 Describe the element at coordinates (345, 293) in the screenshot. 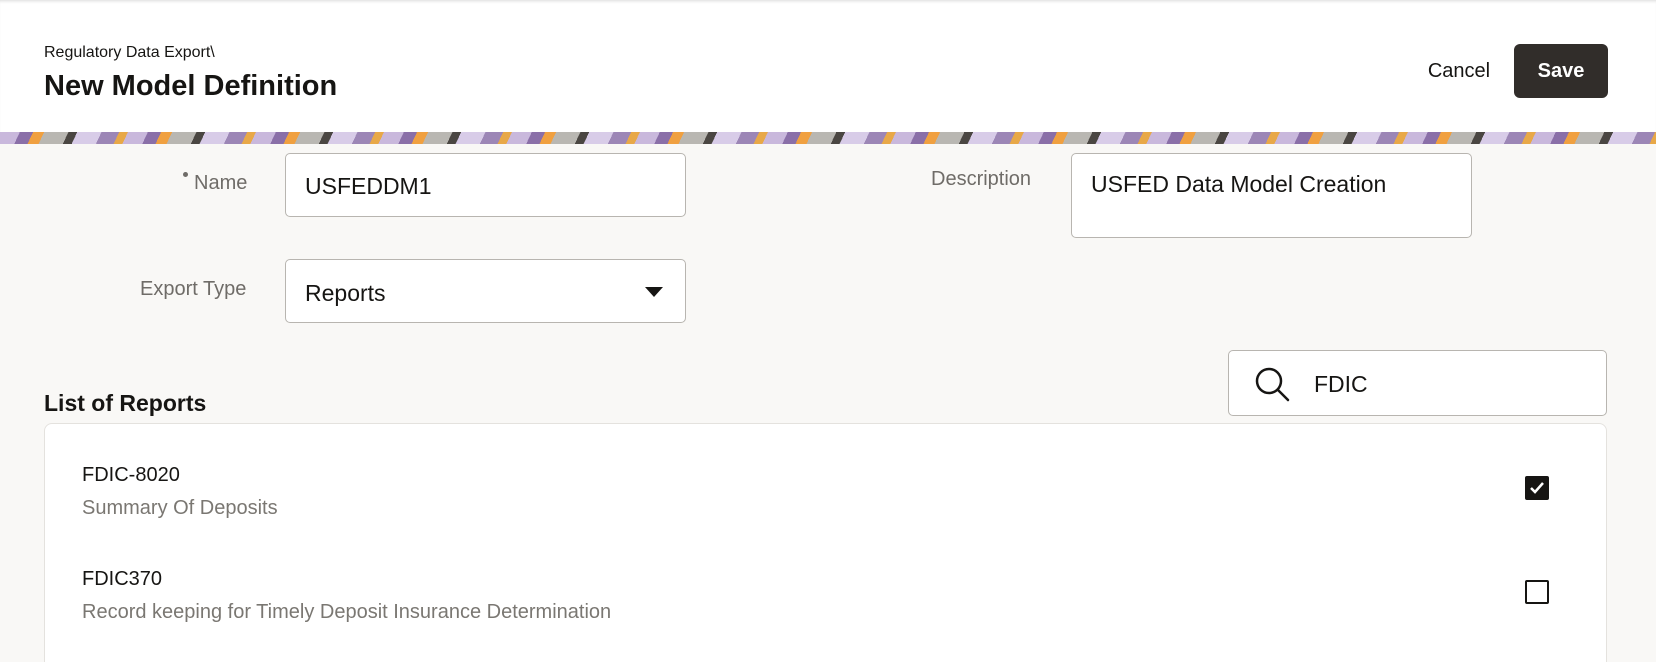

I see `export-type-value: Reports` at that location.